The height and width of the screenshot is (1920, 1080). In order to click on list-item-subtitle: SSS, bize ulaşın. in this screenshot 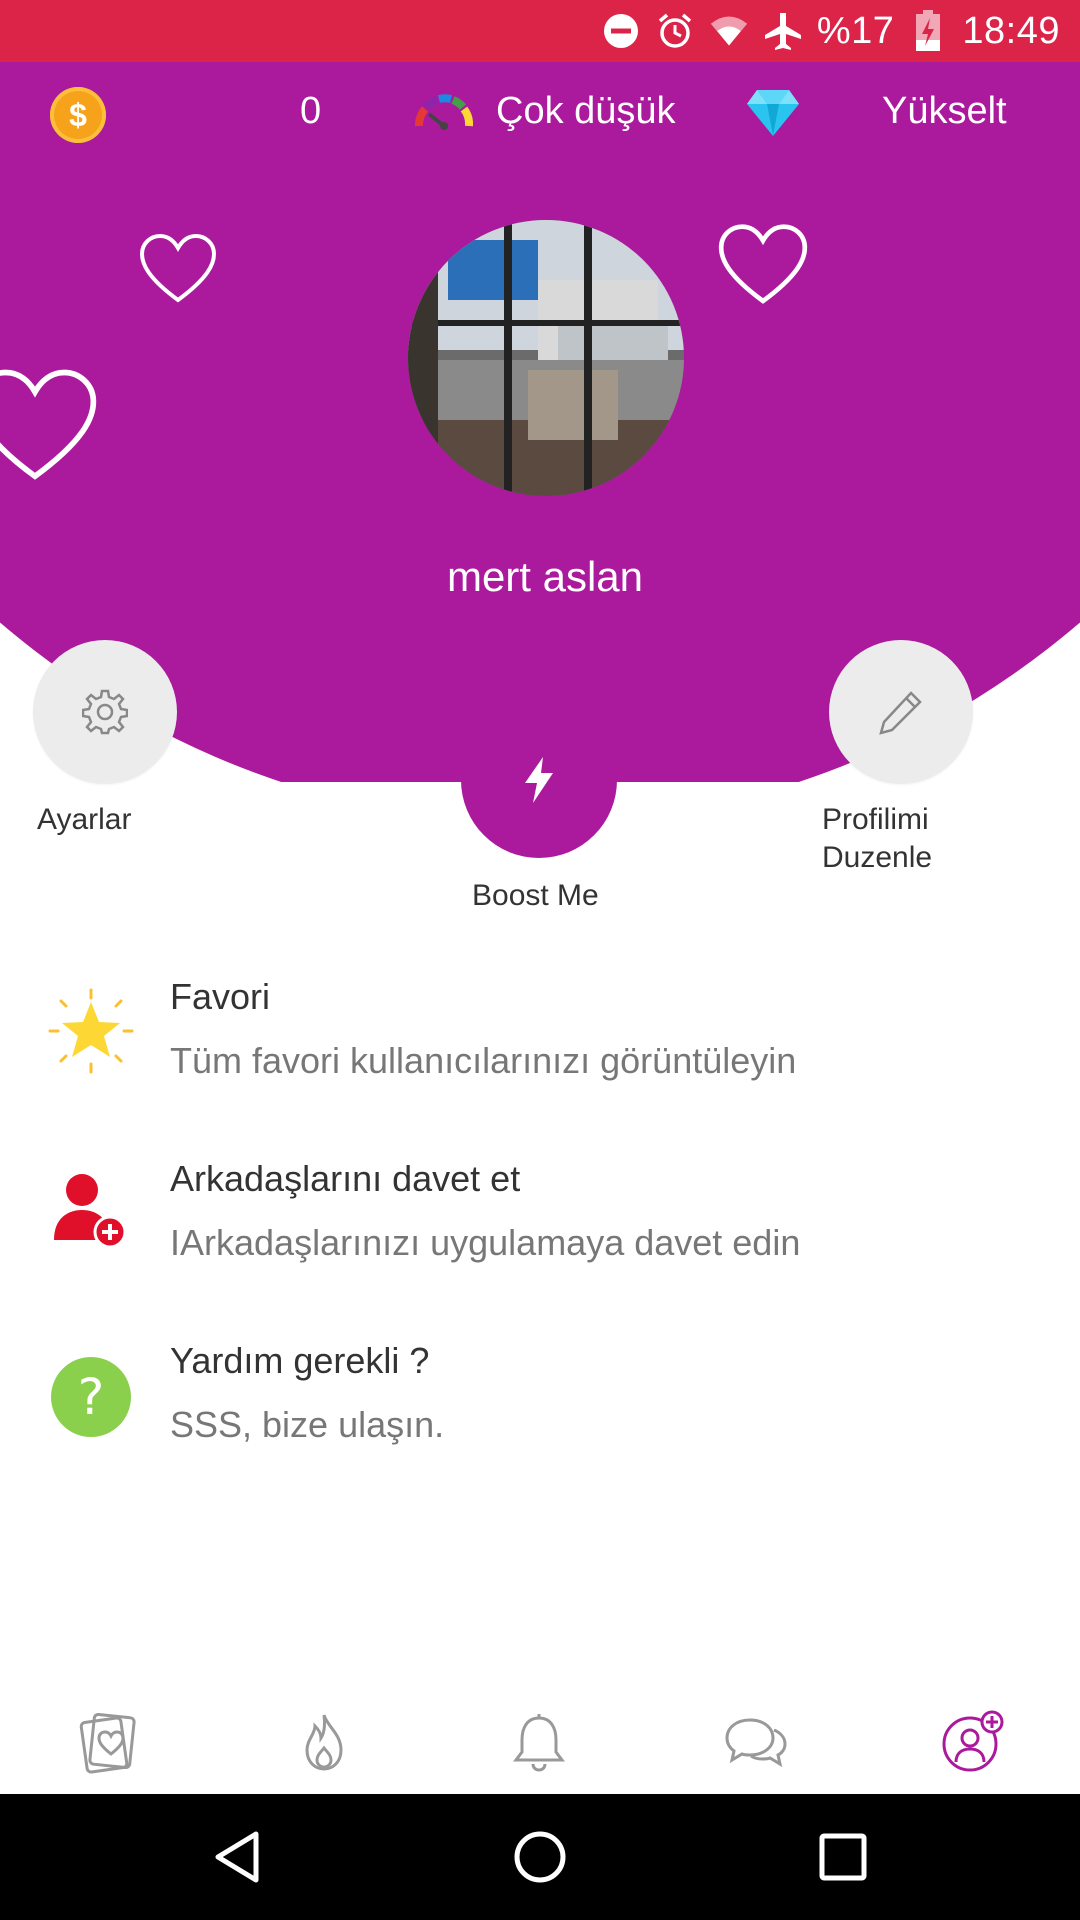, I will do `click(307, 1424)`.